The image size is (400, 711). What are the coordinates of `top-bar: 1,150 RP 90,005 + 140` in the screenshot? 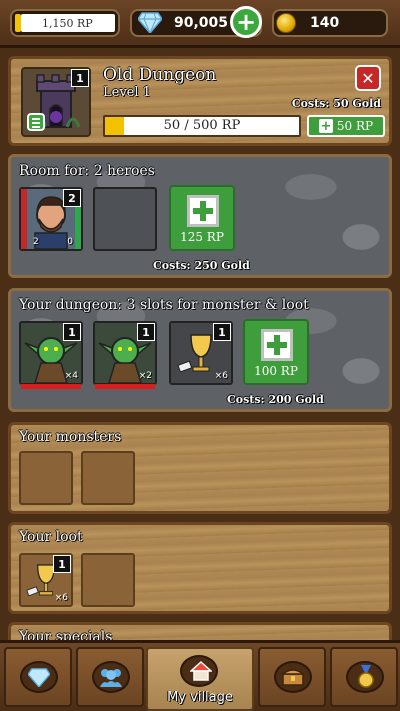 It's located at (200, 24).